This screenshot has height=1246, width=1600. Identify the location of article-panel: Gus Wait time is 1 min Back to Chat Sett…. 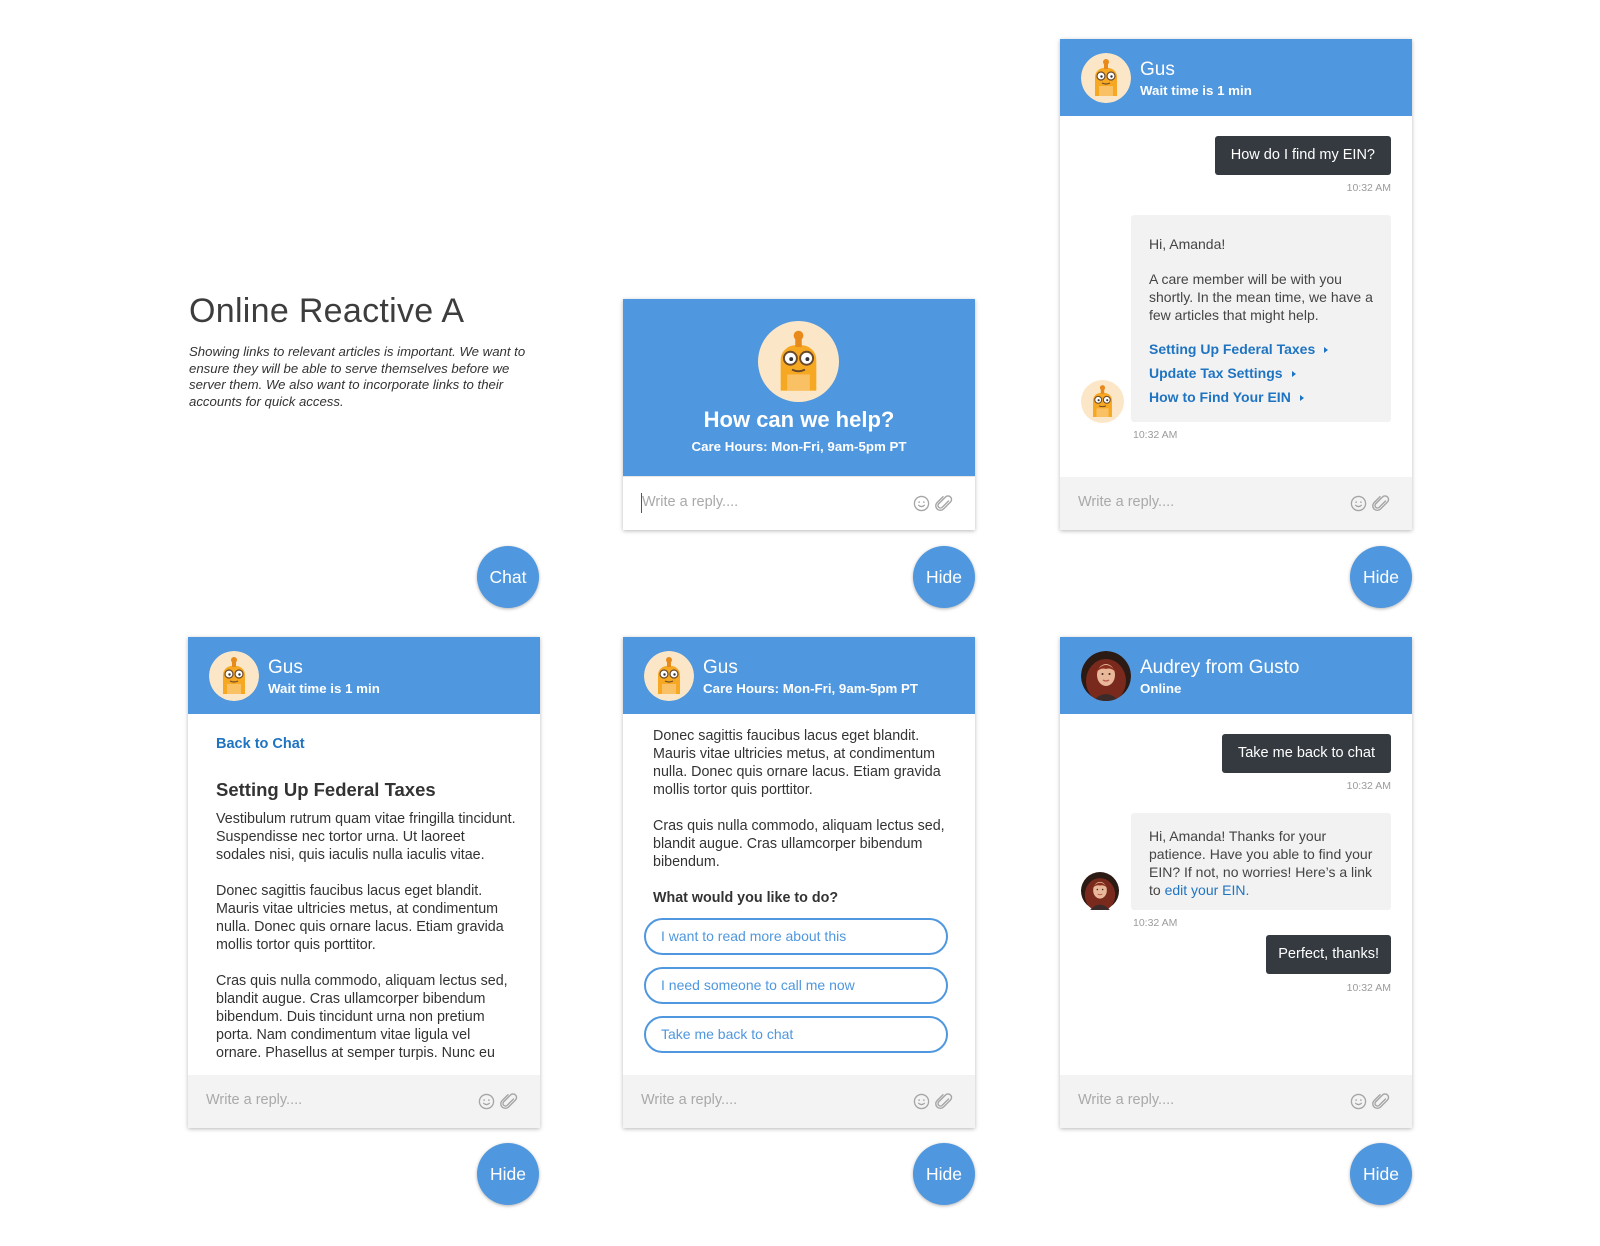
(364, 882).